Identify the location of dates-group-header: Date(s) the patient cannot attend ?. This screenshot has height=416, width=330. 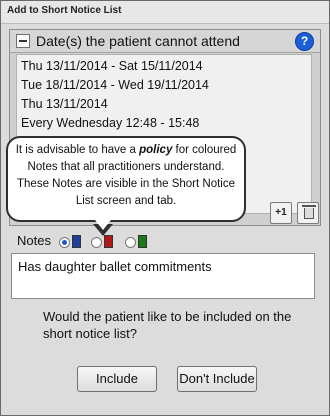
(165, 41).